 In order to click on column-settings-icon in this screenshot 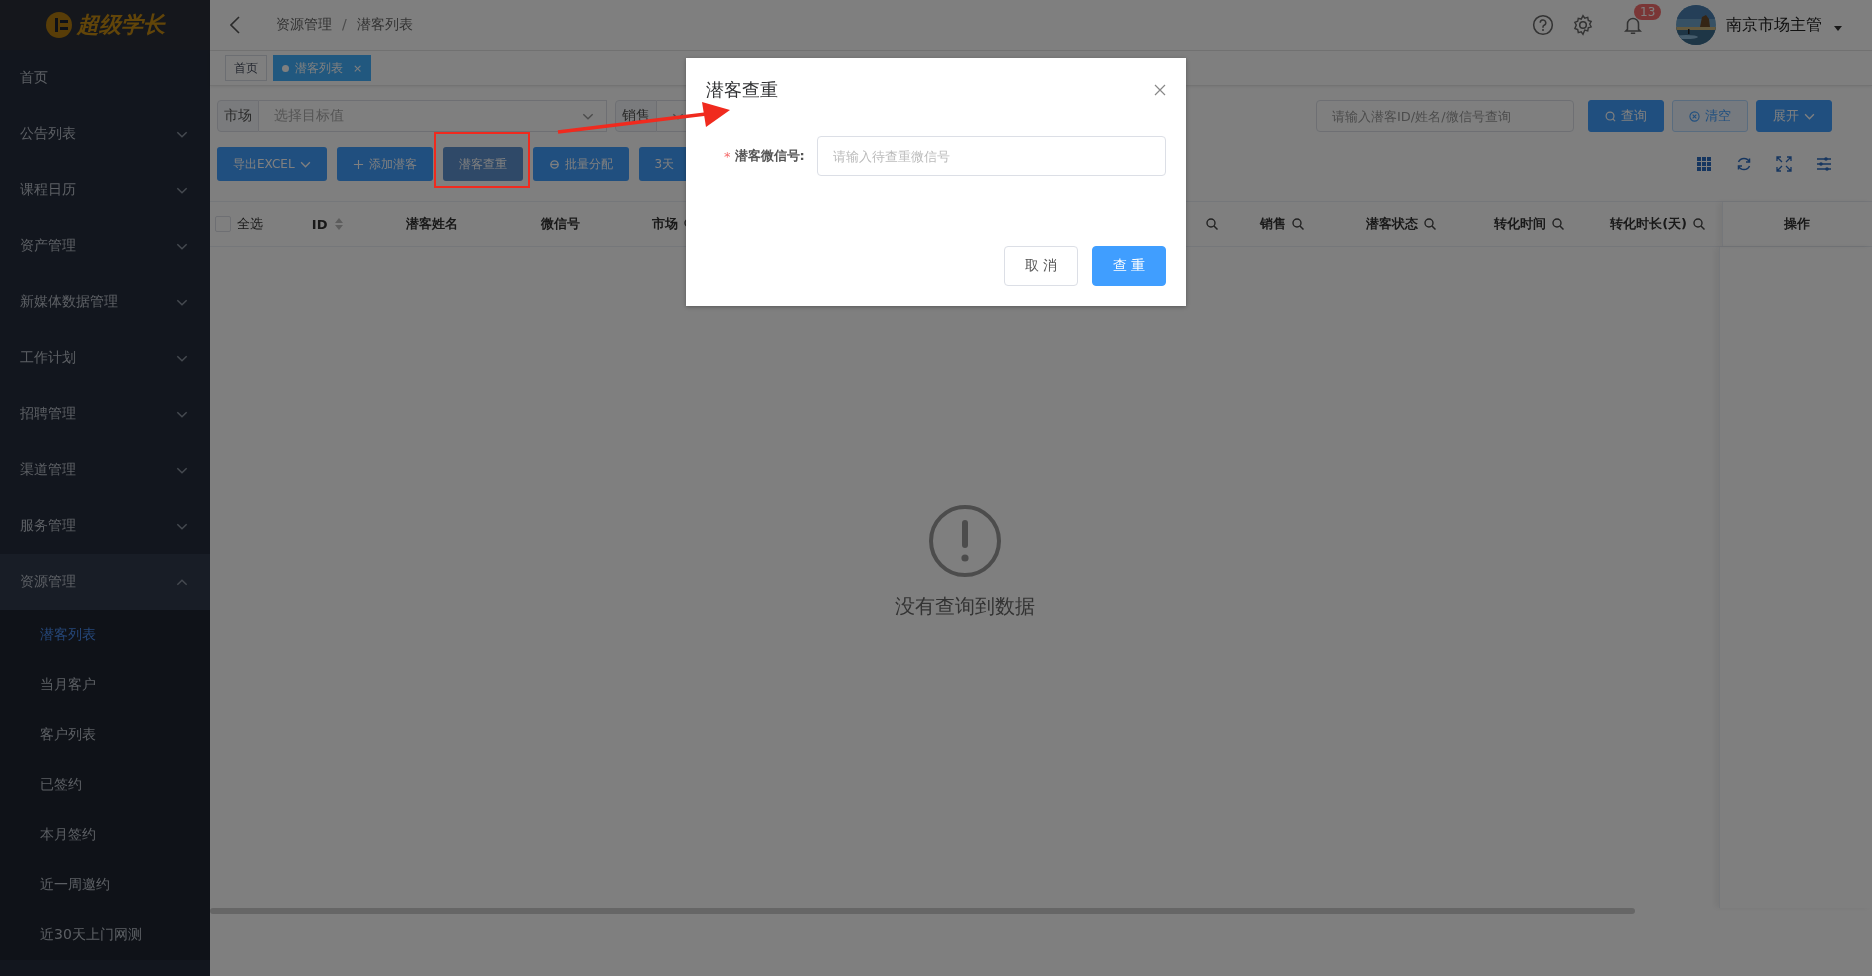, I will do `click(1824, 164)`.